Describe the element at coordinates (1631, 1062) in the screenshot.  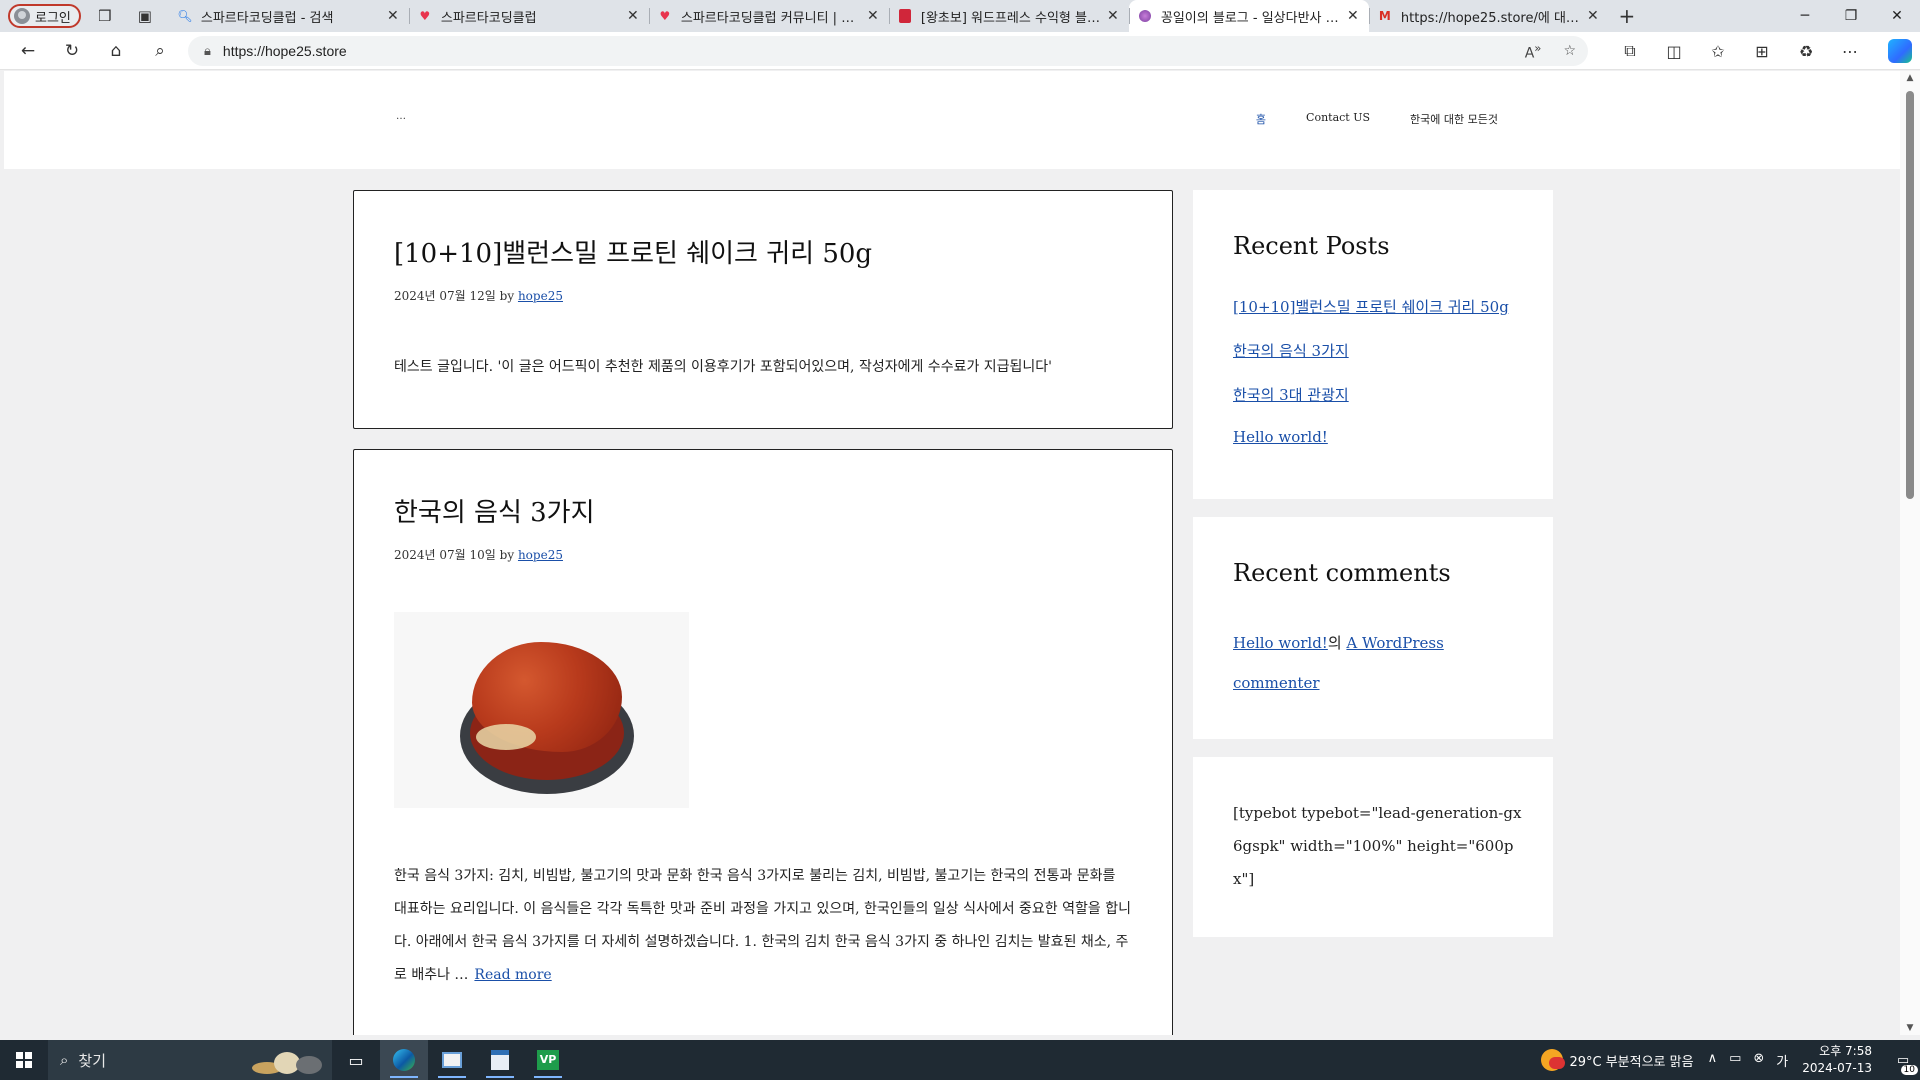
I see `weather-text: 29°C 부분적으로 맑음` at that location.